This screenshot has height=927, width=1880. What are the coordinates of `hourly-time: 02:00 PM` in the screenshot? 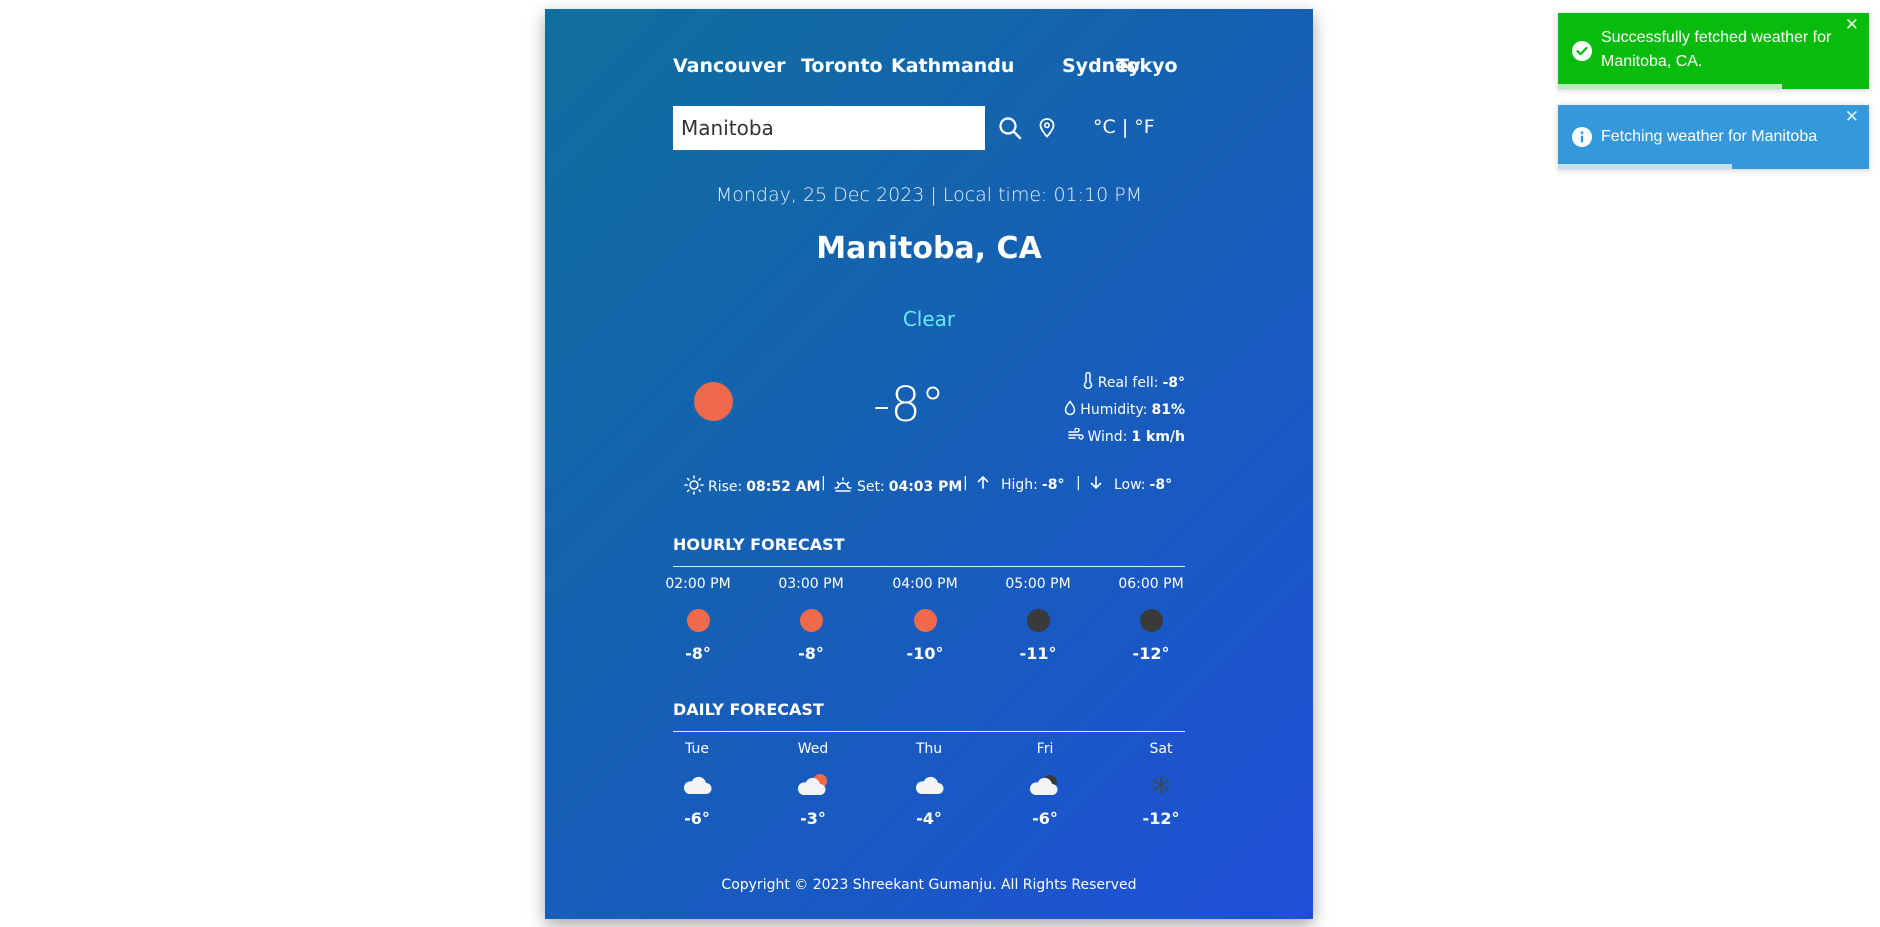 It's located at (698, 584).